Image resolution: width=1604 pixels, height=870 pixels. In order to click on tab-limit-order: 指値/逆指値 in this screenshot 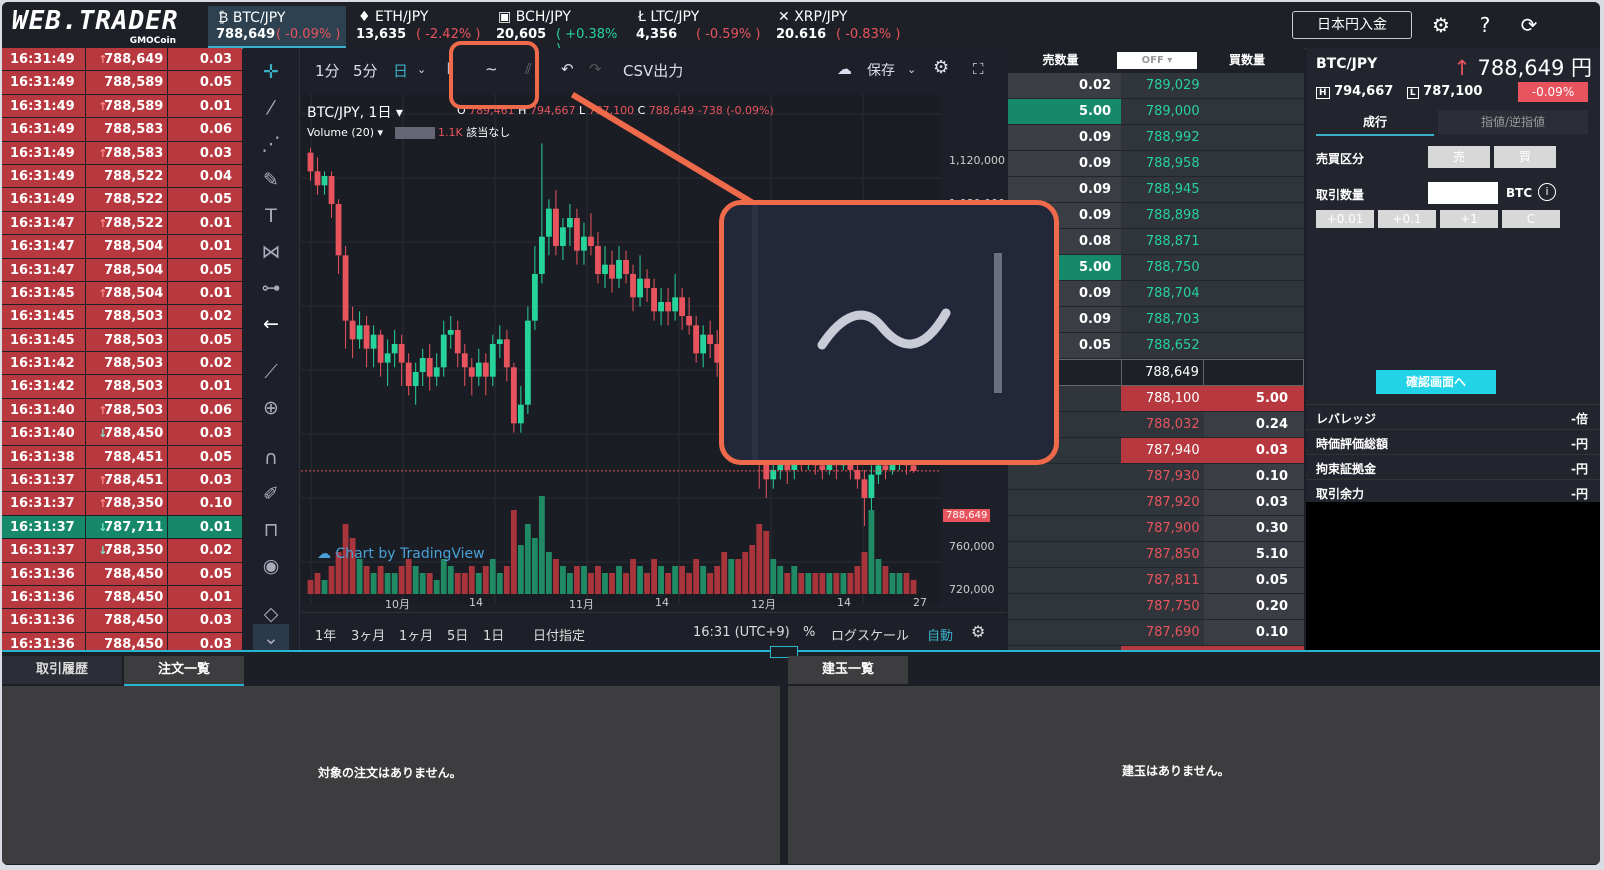, I will do `click(1513, 122)`.